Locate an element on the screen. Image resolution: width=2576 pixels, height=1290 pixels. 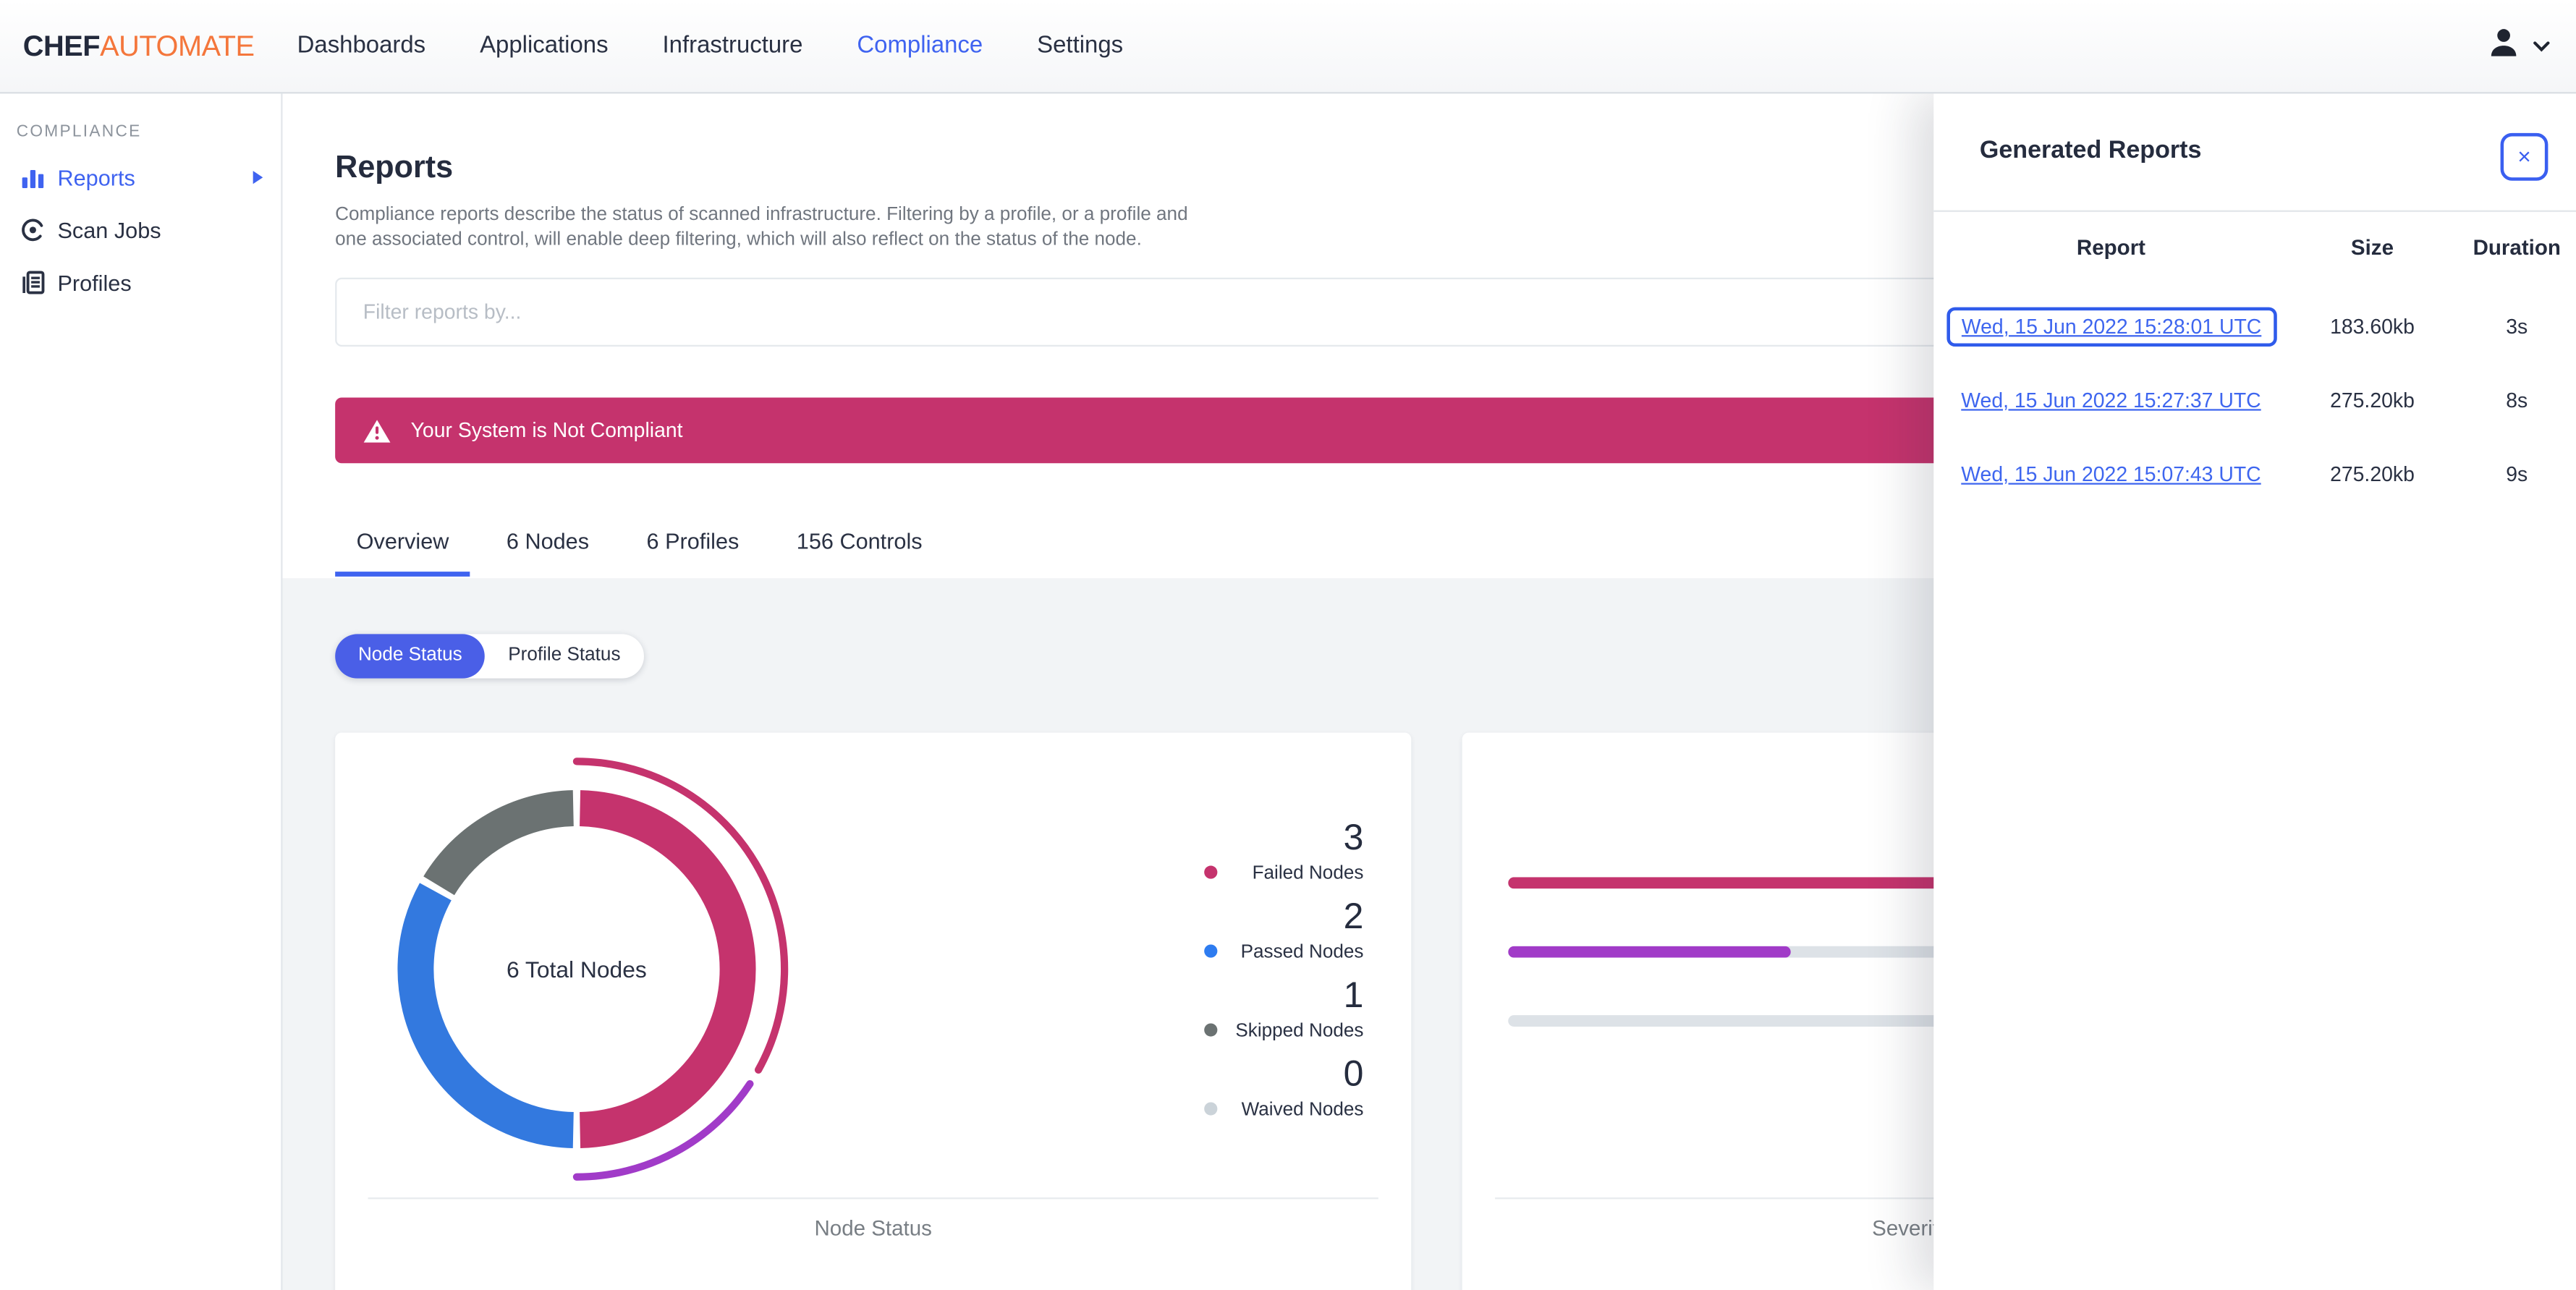
tab-overview: Overview is located at coordinates (403, 544).